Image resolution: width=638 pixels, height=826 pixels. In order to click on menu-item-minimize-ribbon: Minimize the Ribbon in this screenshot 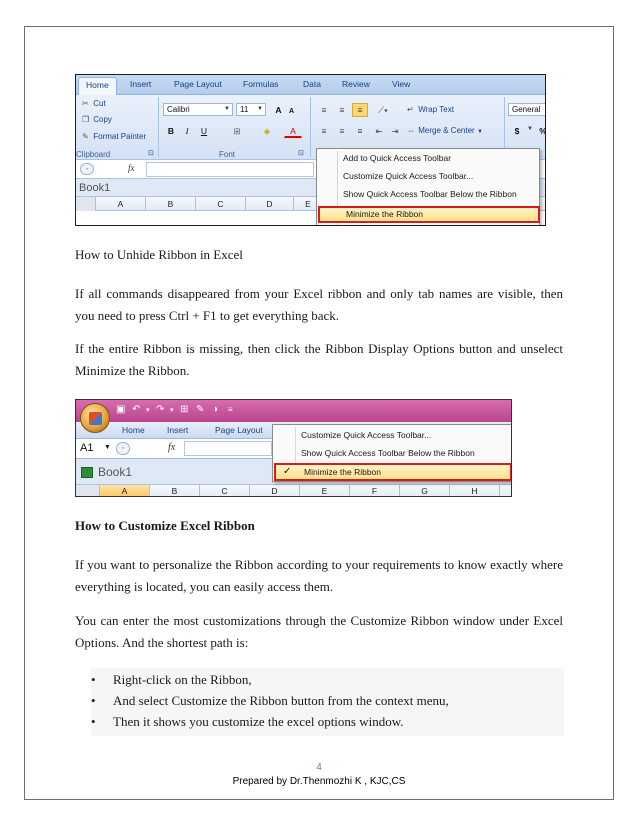, I will do `click(429, 214)`.